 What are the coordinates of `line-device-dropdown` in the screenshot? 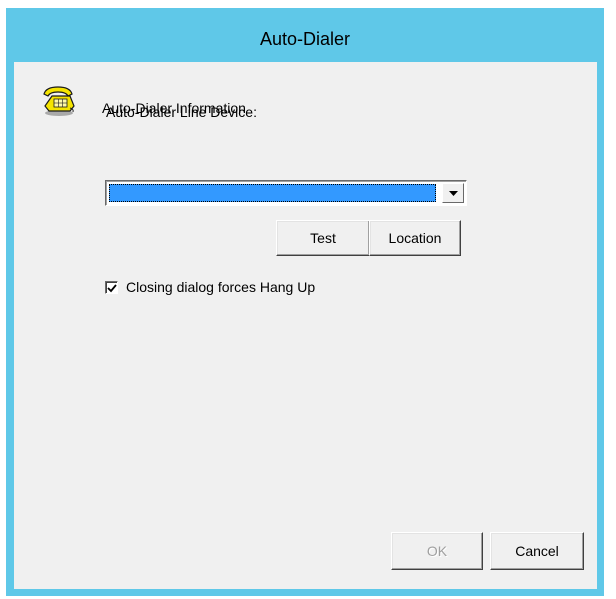 It's located at (286, 193).